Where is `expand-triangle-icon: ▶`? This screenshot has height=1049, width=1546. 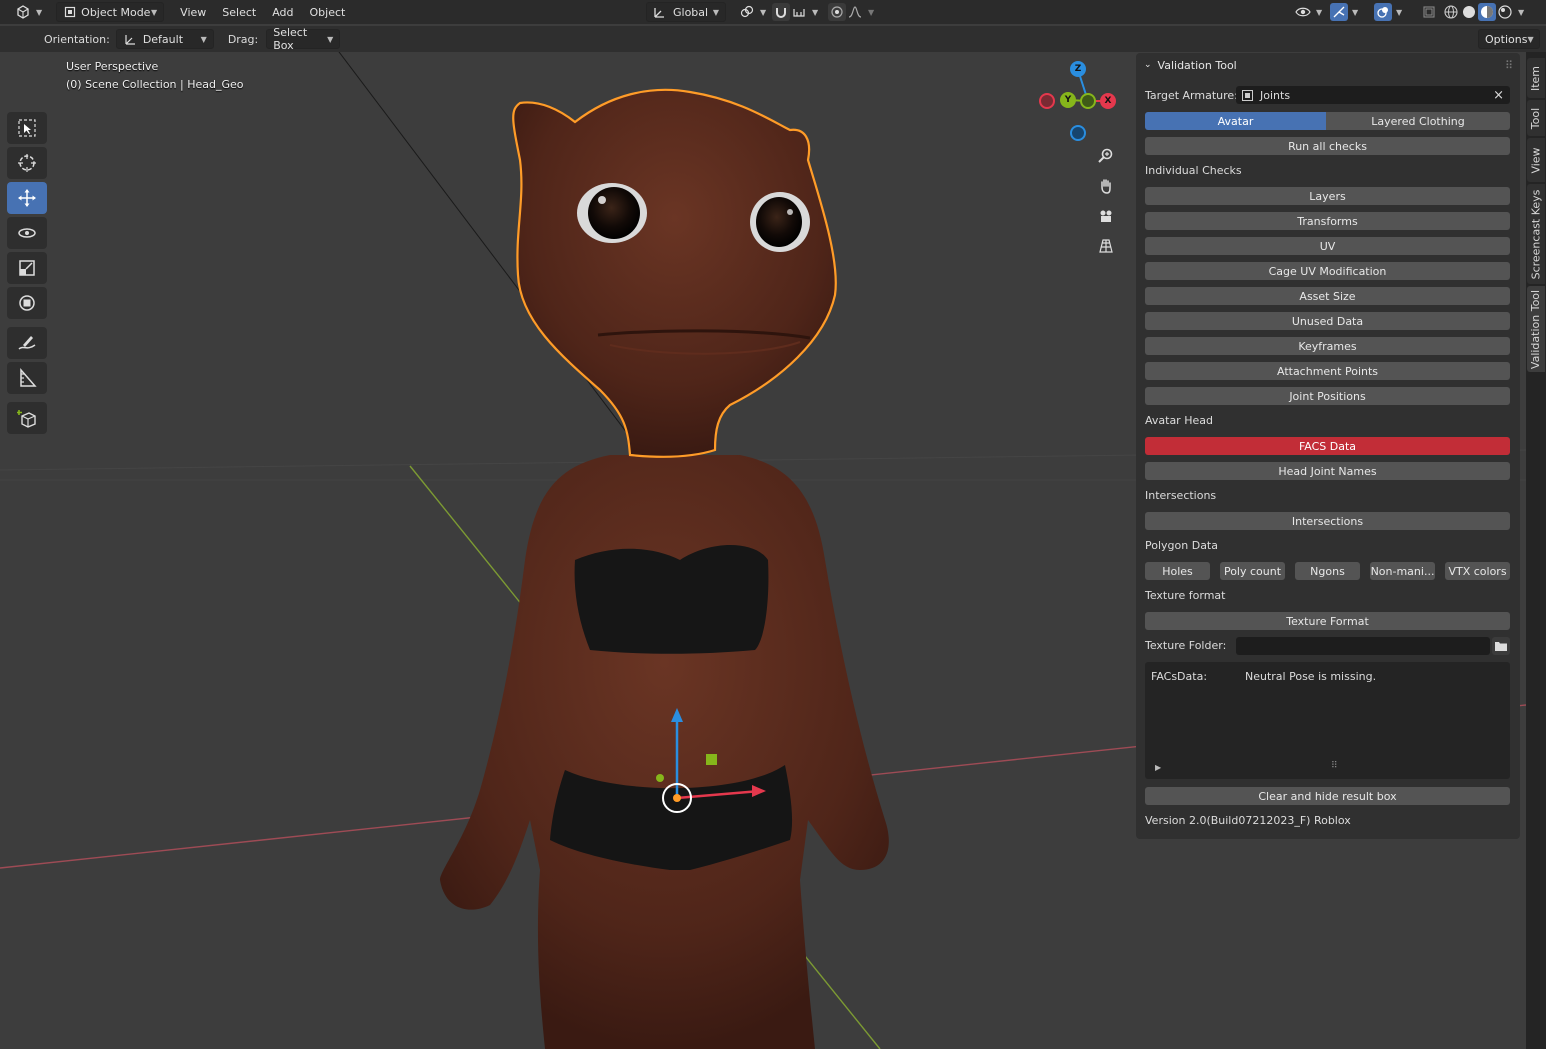
expand-triangle-icon: ▶ is located at coordinates (1158, 767).